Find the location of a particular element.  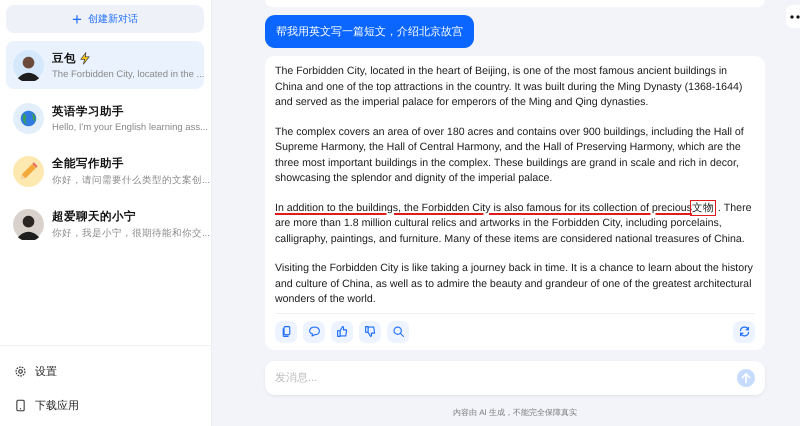

phone-icon is located at coordinates (20, 405).